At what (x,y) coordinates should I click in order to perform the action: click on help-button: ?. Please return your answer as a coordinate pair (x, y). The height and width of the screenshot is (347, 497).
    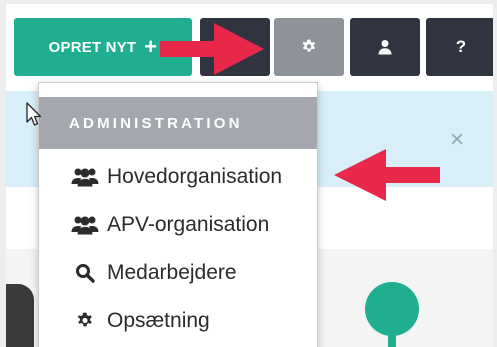
    Looking at the image, I should click on (459, 47).